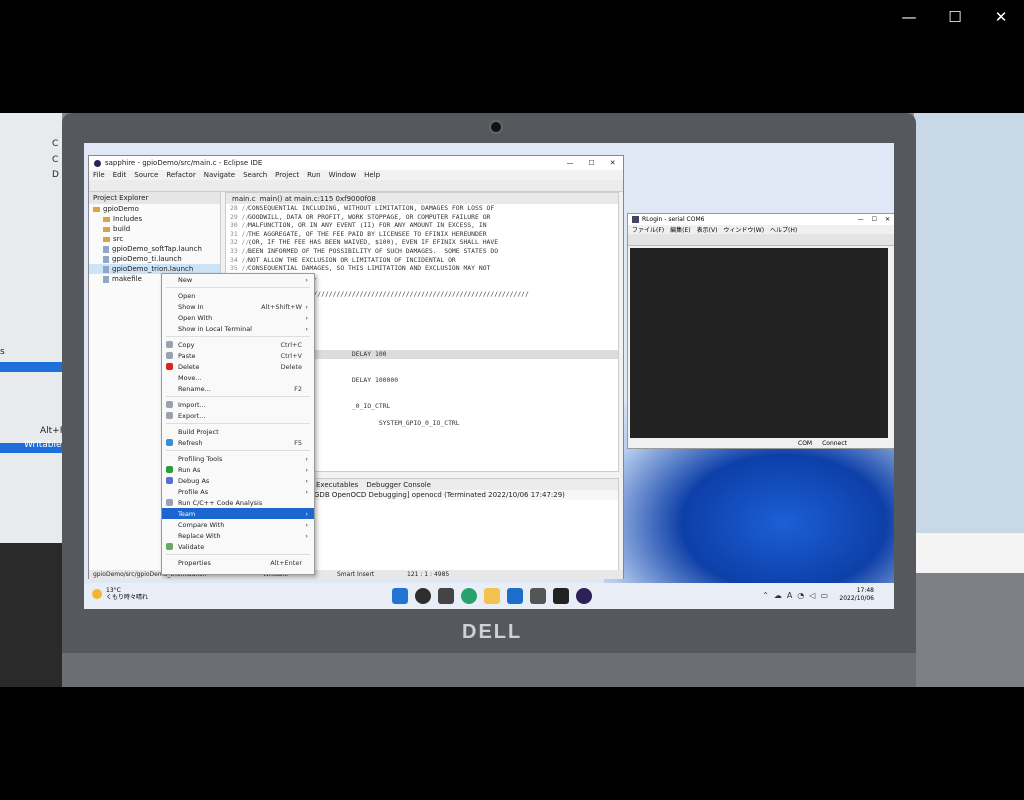 This screenshot has height=800, width=1024. What do you see at coordinates (909, 17) in the screenshot?
I see `minimize-button: —` at bounding box center [909, 17].